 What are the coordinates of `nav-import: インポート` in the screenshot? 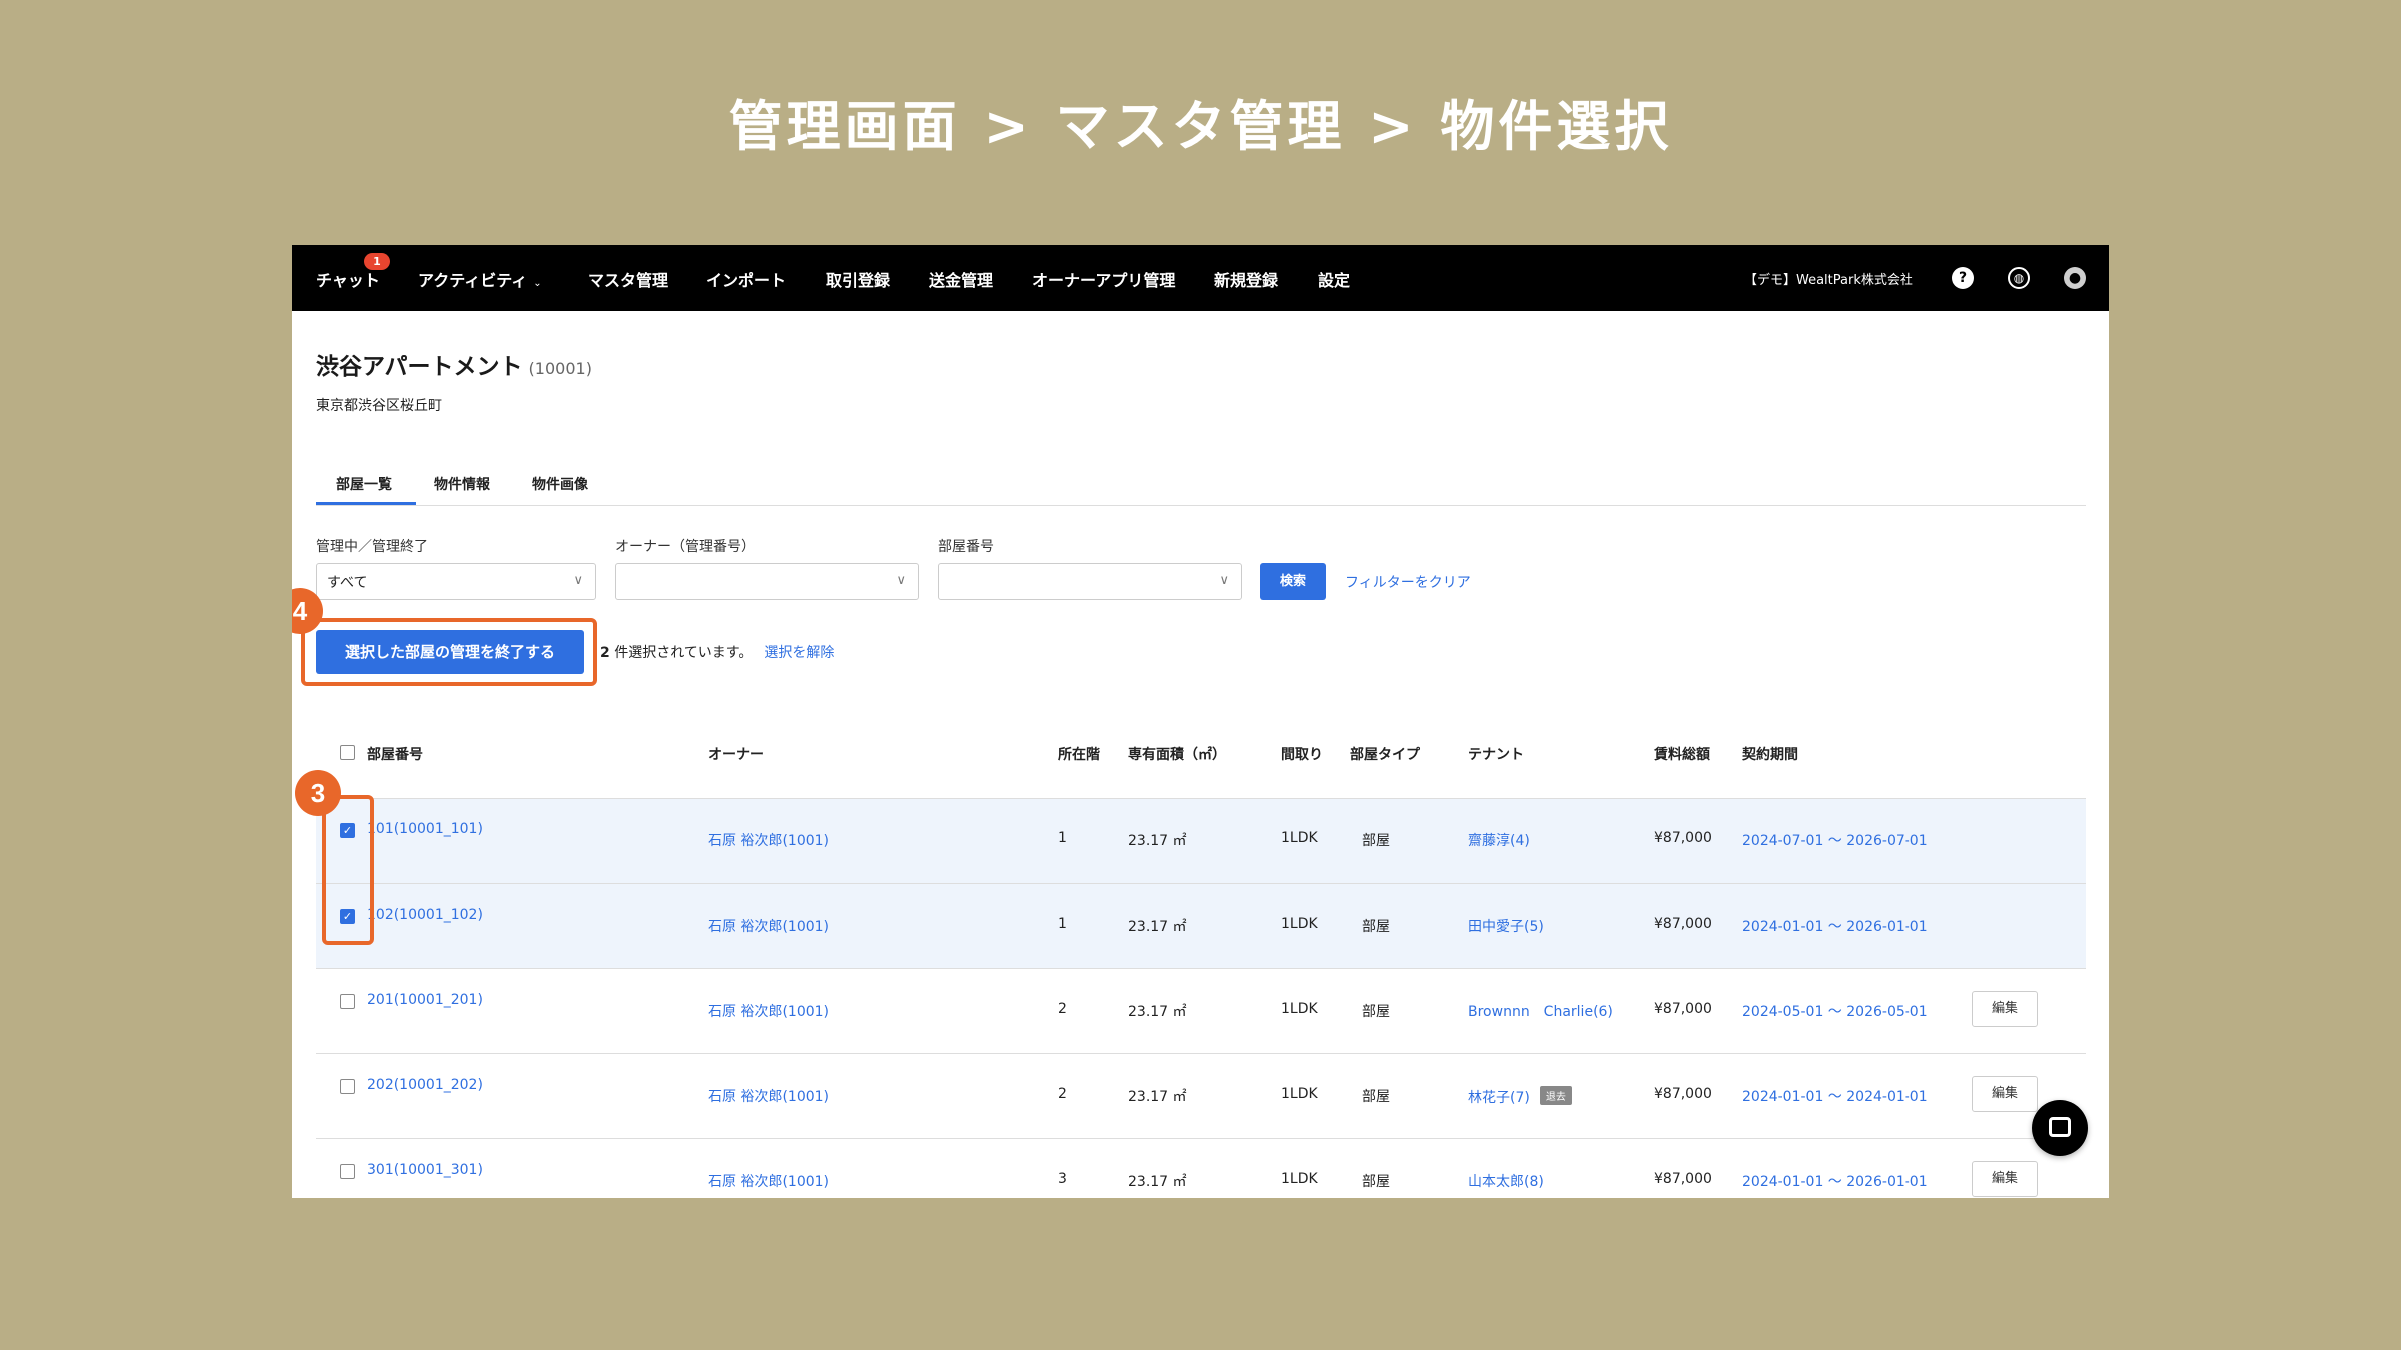 It's located at (746, 279).